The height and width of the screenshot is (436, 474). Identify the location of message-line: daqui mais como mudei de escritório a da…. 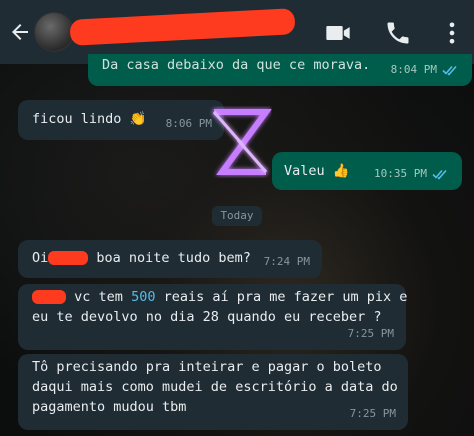
(215, 387).